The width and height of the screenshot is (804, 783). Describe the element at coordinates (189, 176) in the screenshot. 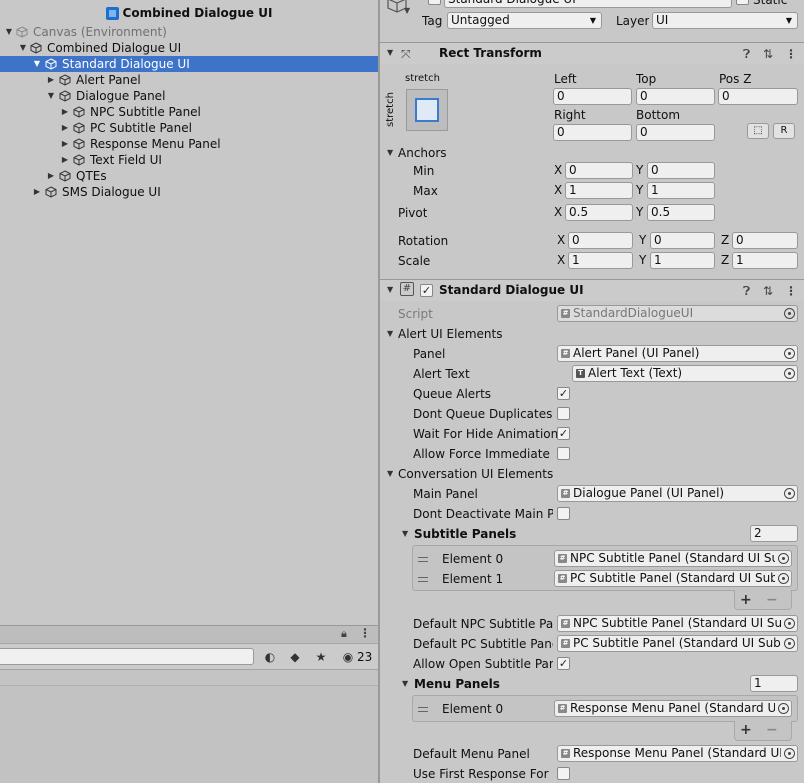

I see `tree-item-qtes: ▶ QTEs` at that location.